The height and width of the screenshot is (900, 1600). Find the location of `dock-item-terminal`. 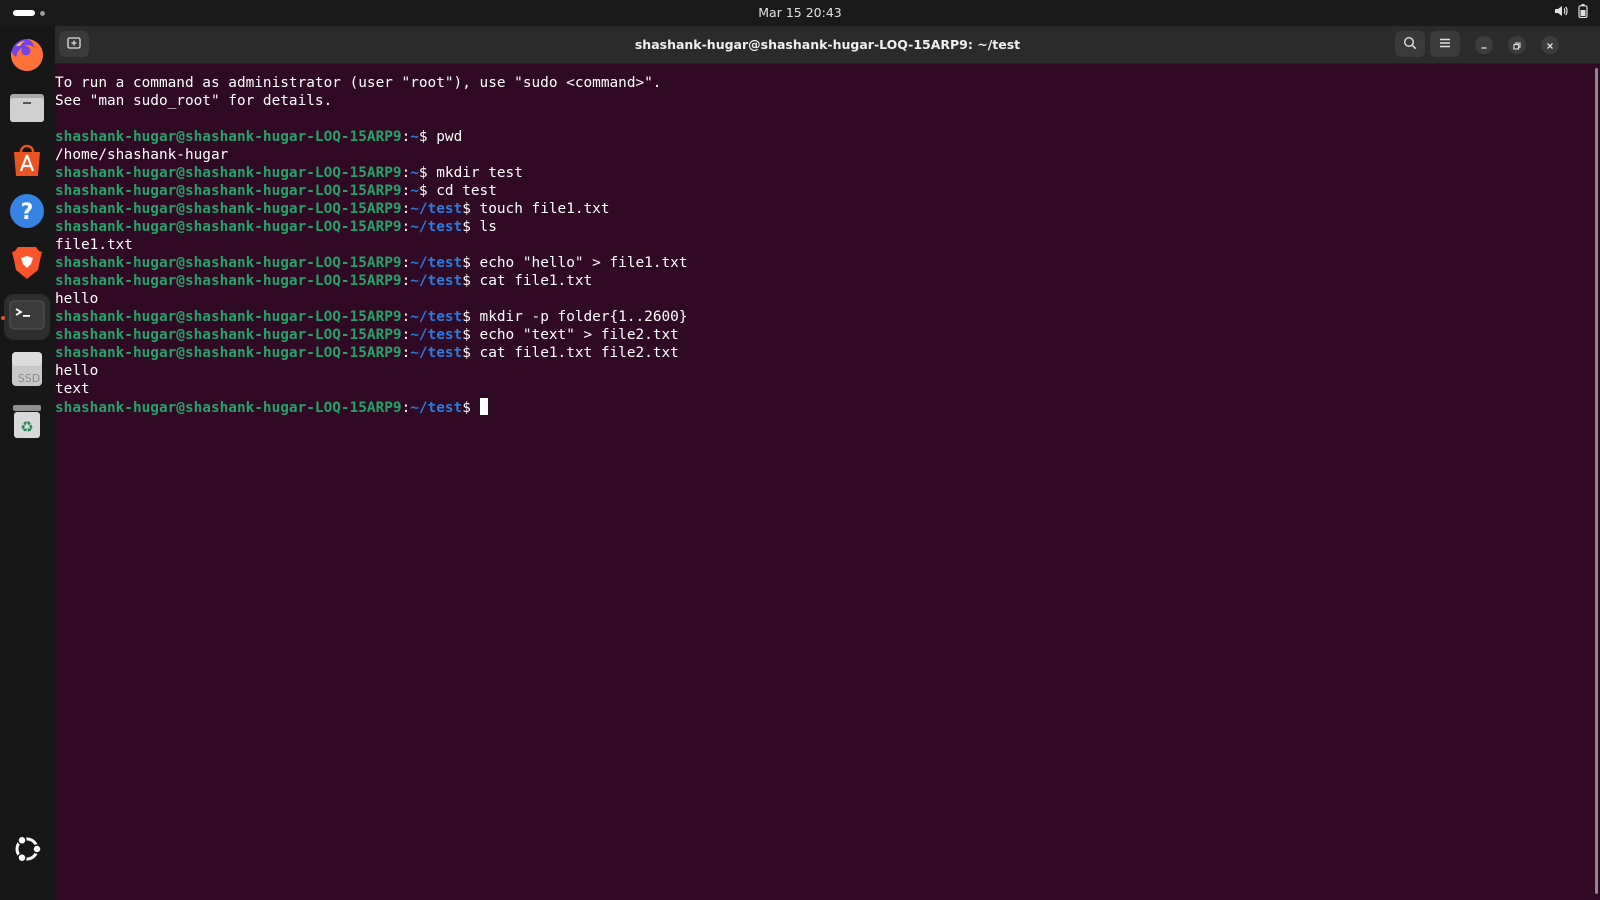

dock-item-terminal is located at coordinates (27, 317).